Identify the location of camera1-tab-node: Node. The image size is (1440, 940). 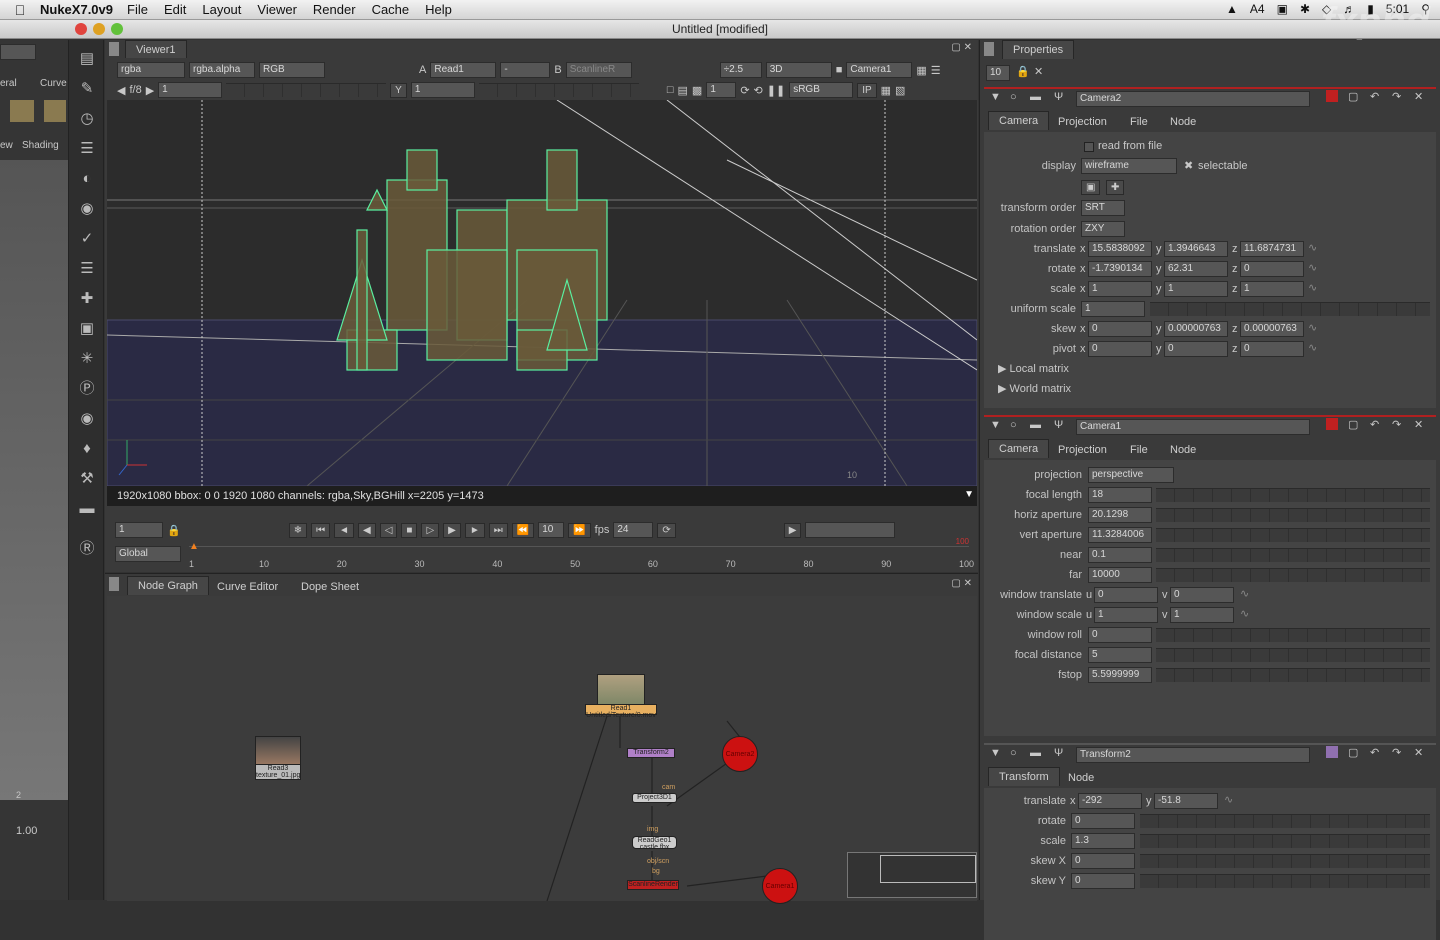
(1183, 450).